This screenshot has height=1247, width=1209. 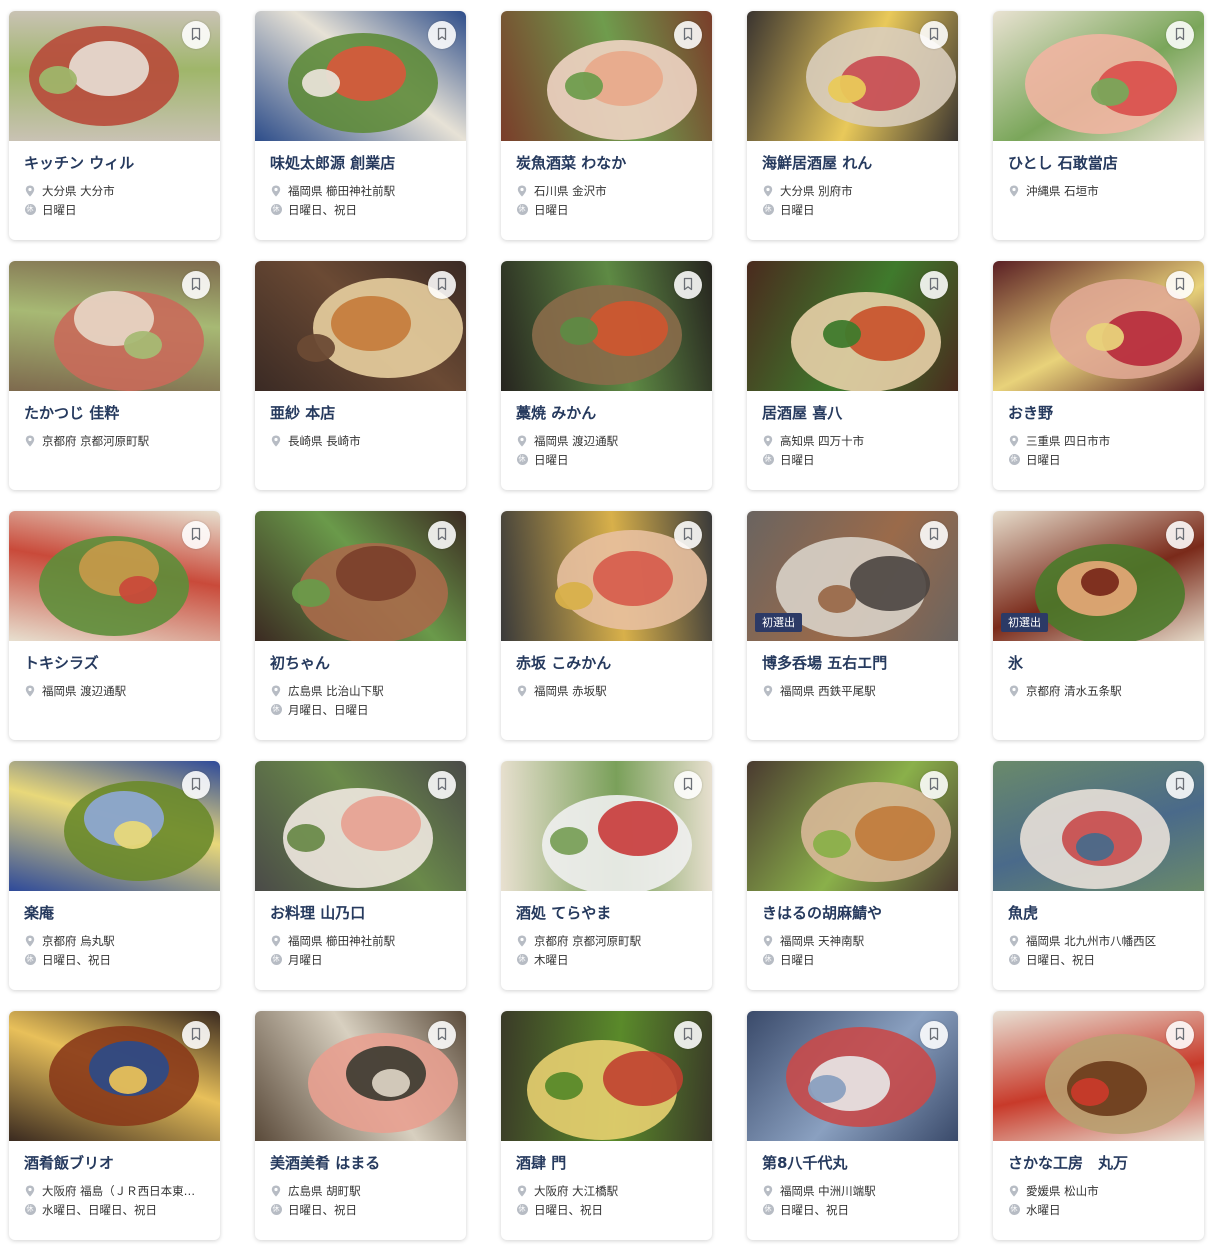 I want to click on restaurant-name: トキシラズ, so click(x=117, y=663).